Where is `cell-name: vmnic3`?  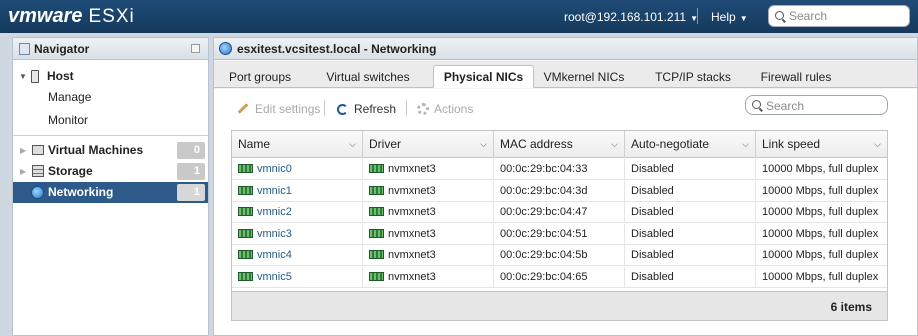 cell-name: vmnic3 is located at coordinates (297, 234).